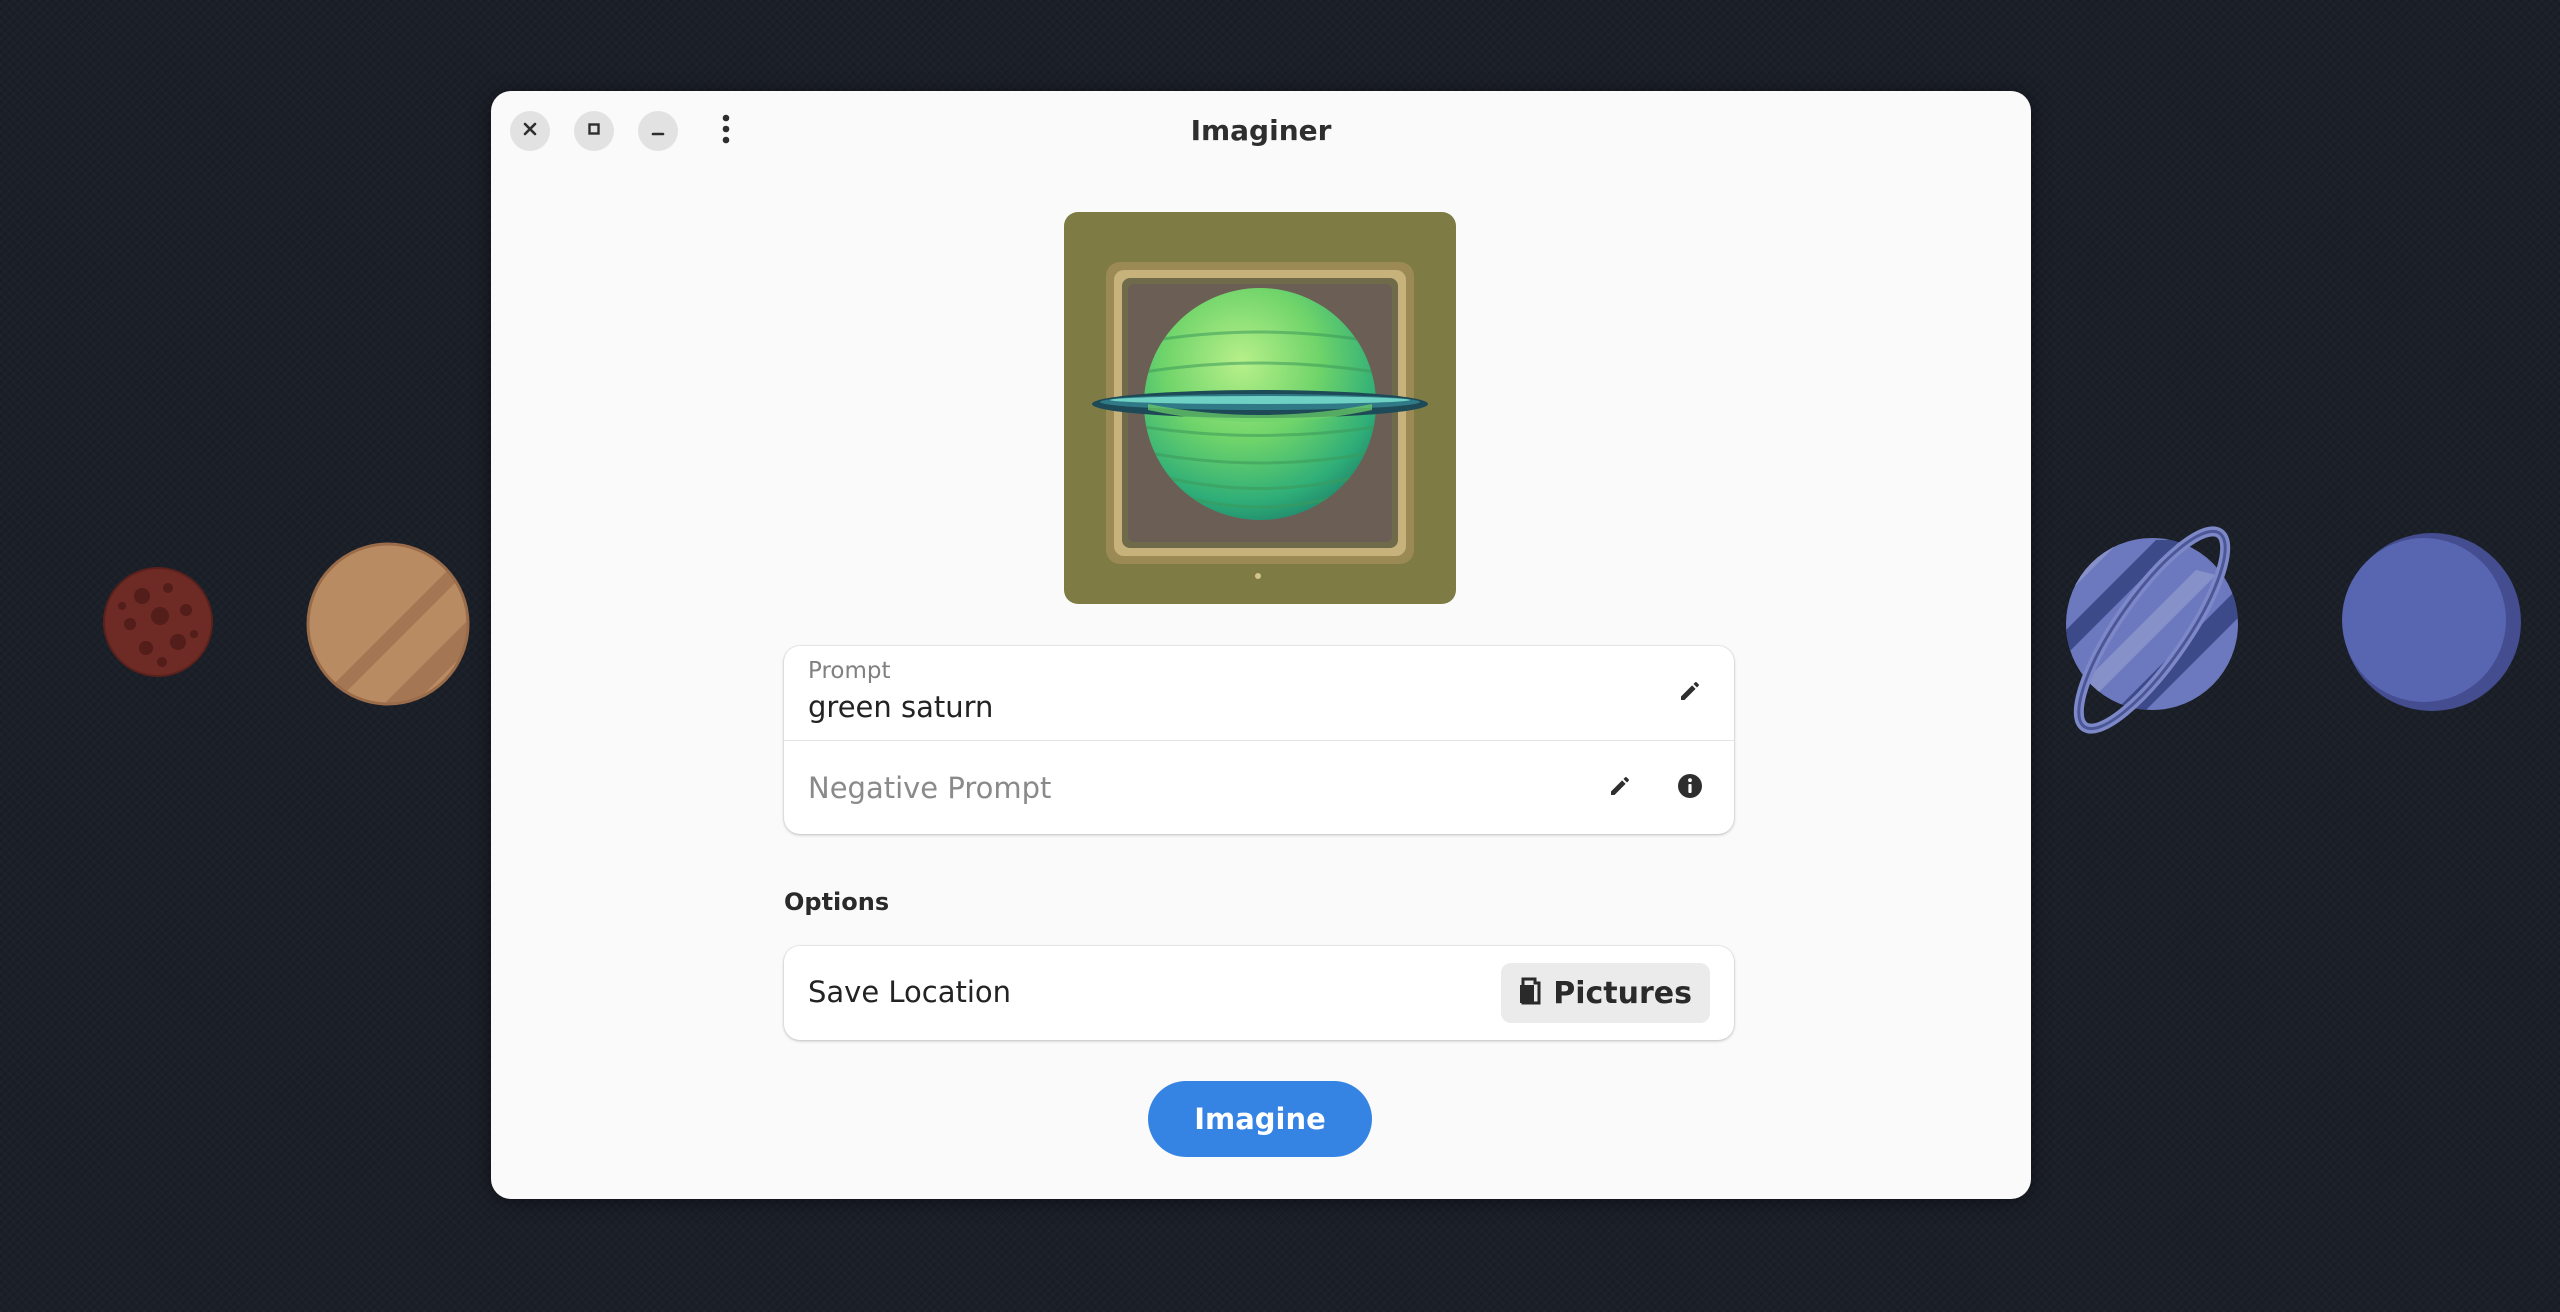 The width and height of the screenshot is (2560, 1312). What do you see at coordinates (930, 788) in the screenshot?
I see `negative-prompt-placeholder: Negative Prompt` at bounding box center [930, 788].